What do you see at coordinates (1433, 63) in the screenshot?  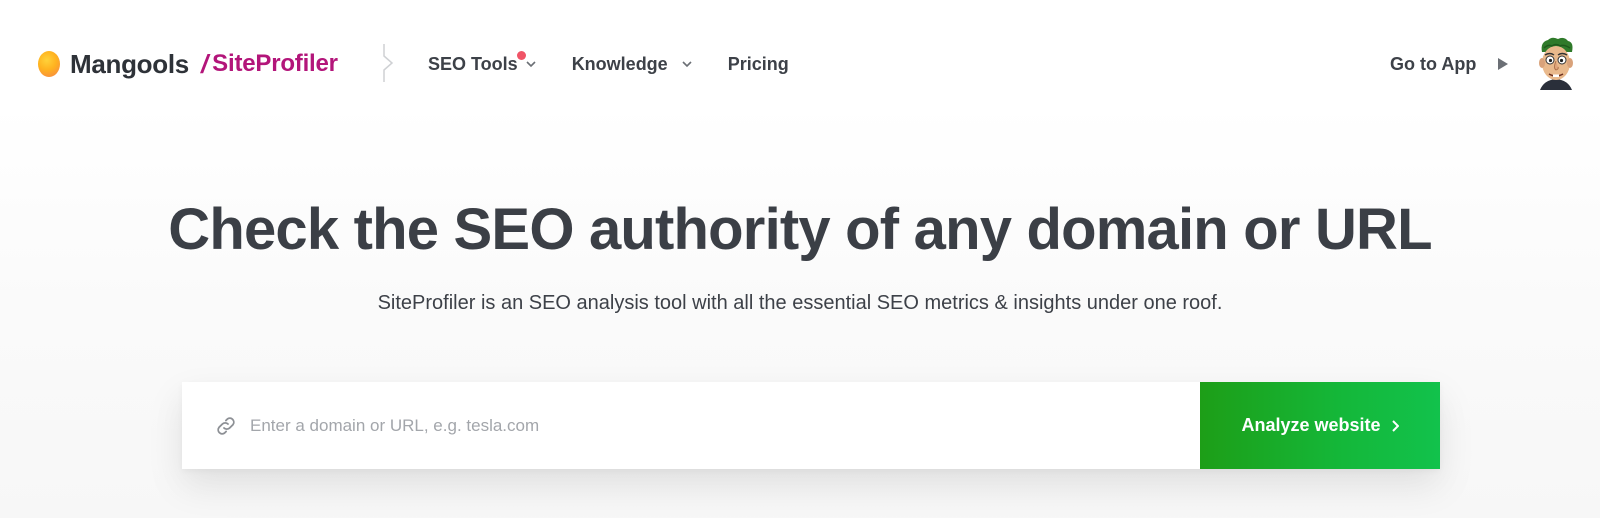 I see `go-to-app-label: Go to App` at bounding box center [1433, 63].